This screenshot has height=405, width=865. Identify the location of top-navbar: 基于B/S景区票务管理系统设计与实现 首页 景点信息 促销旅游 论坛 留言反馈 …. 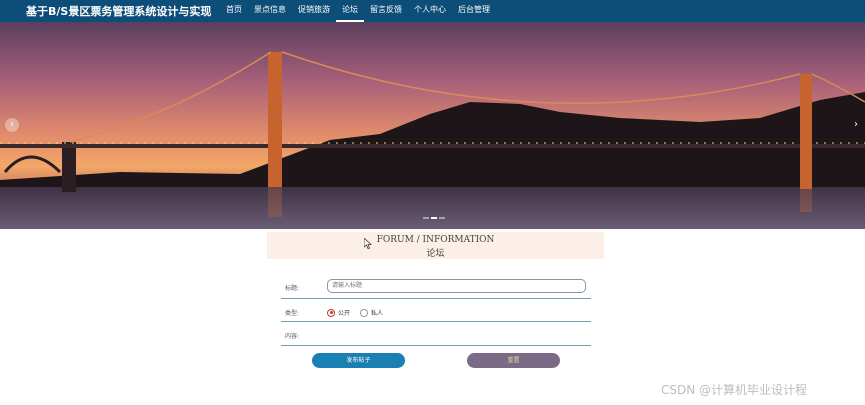
(432, 11).